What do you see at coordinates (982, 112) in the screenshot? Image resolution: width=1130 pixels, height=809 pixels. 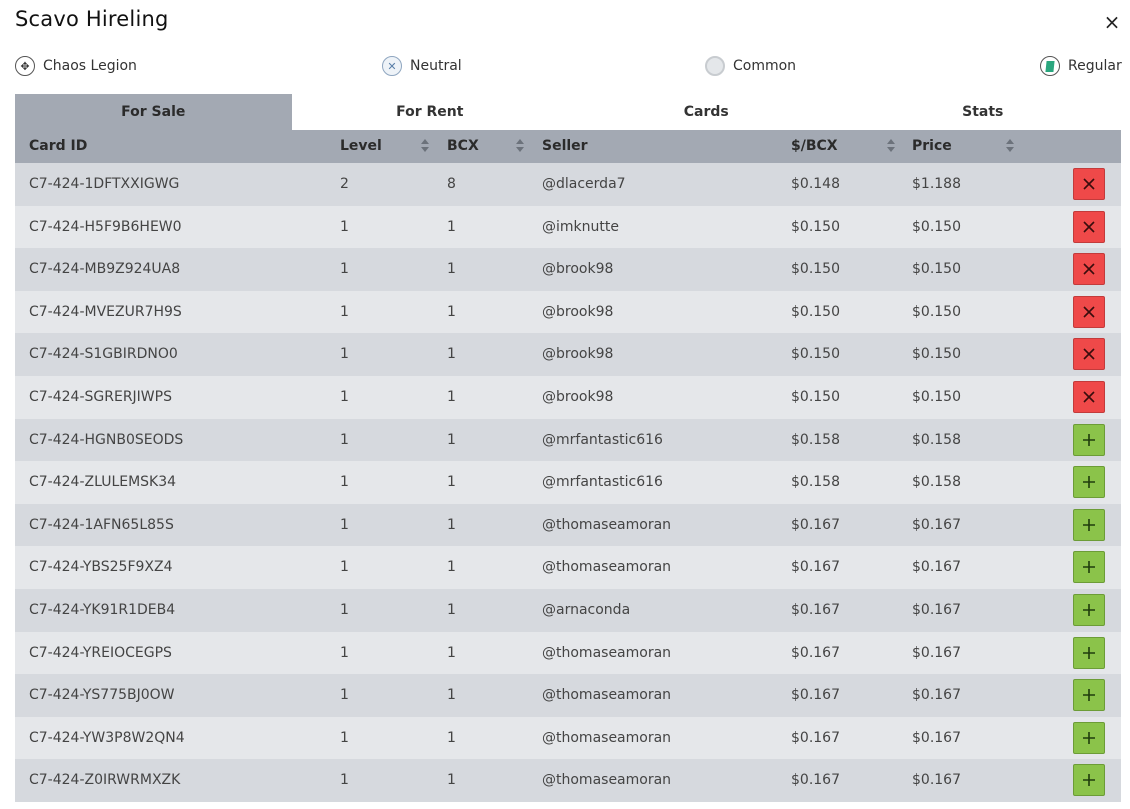 I see `tab-stats: Stats` at bounding box center [982, 112].